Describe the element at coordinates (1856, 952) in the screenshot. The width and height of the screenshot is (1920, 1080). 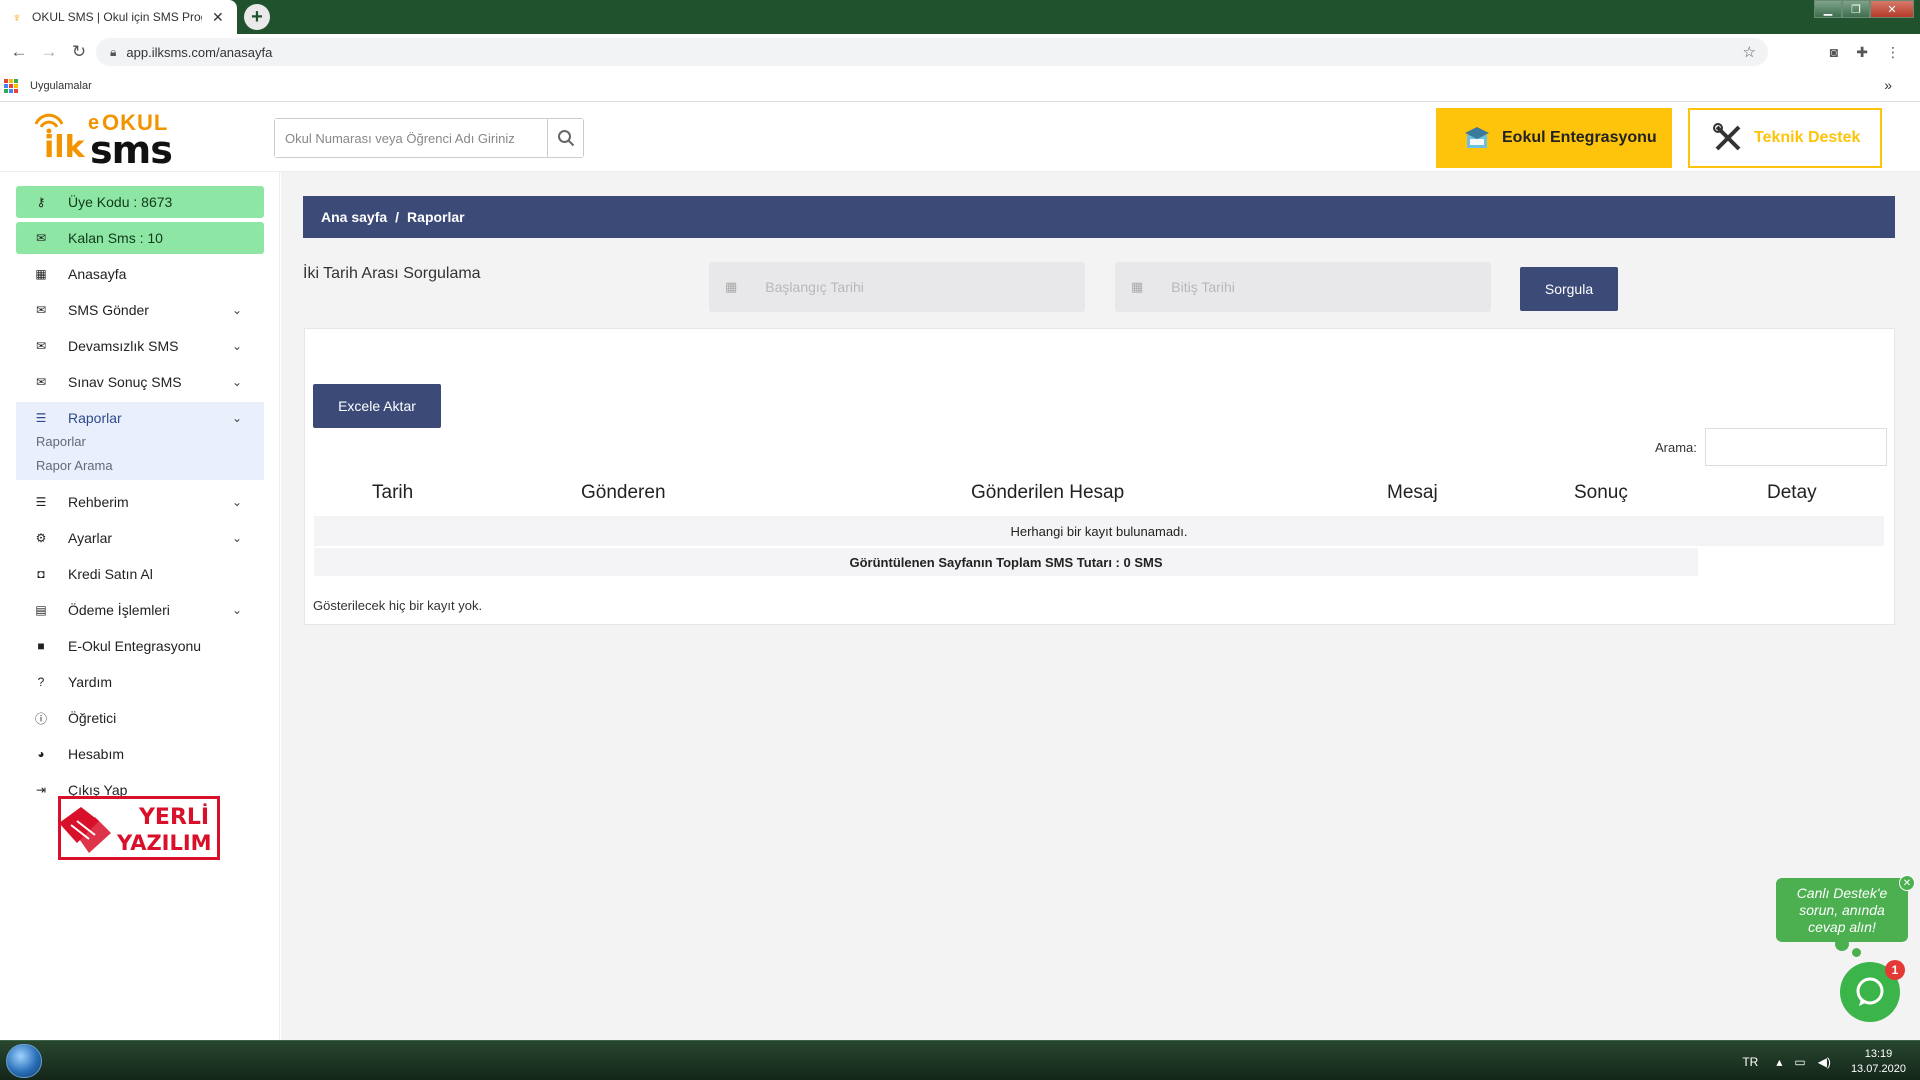
I see `chat-bubble-tail-small` at that location.